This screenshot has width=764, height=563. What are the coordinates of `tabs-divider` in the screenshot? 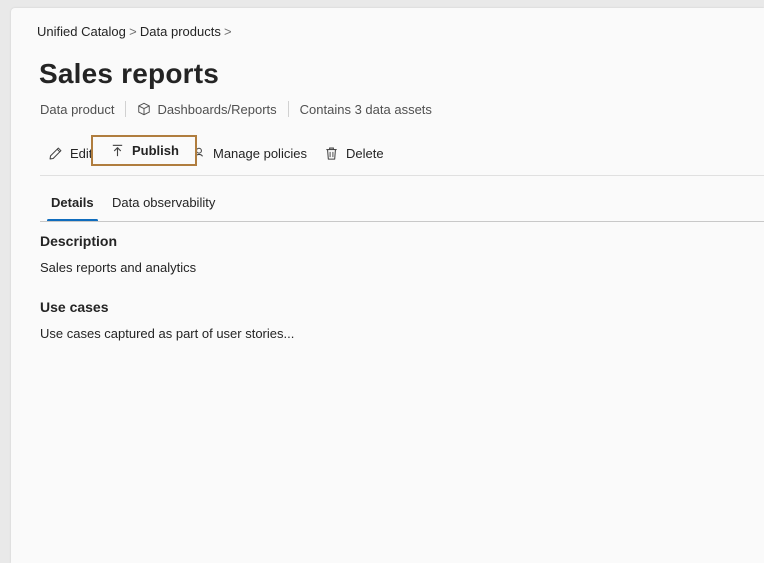 It's located at (402, 221).